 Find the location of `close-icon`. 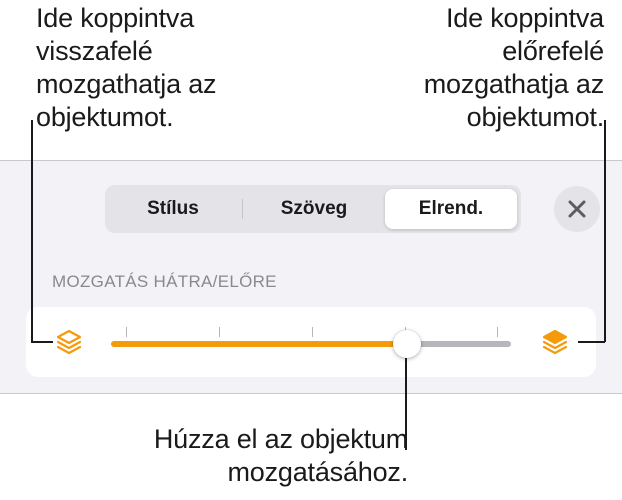

close-icon is located at coordinates (577, 209).